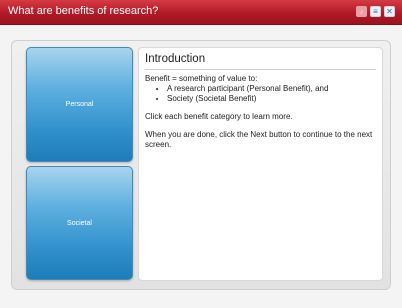 This screenshot has height=308, width=402. What do you see at coordinates (201, 12) in the screenshot?
I see `title-bar: What are benefits of research? ♪ ≡ ✕` at bounding box center [201, 12].